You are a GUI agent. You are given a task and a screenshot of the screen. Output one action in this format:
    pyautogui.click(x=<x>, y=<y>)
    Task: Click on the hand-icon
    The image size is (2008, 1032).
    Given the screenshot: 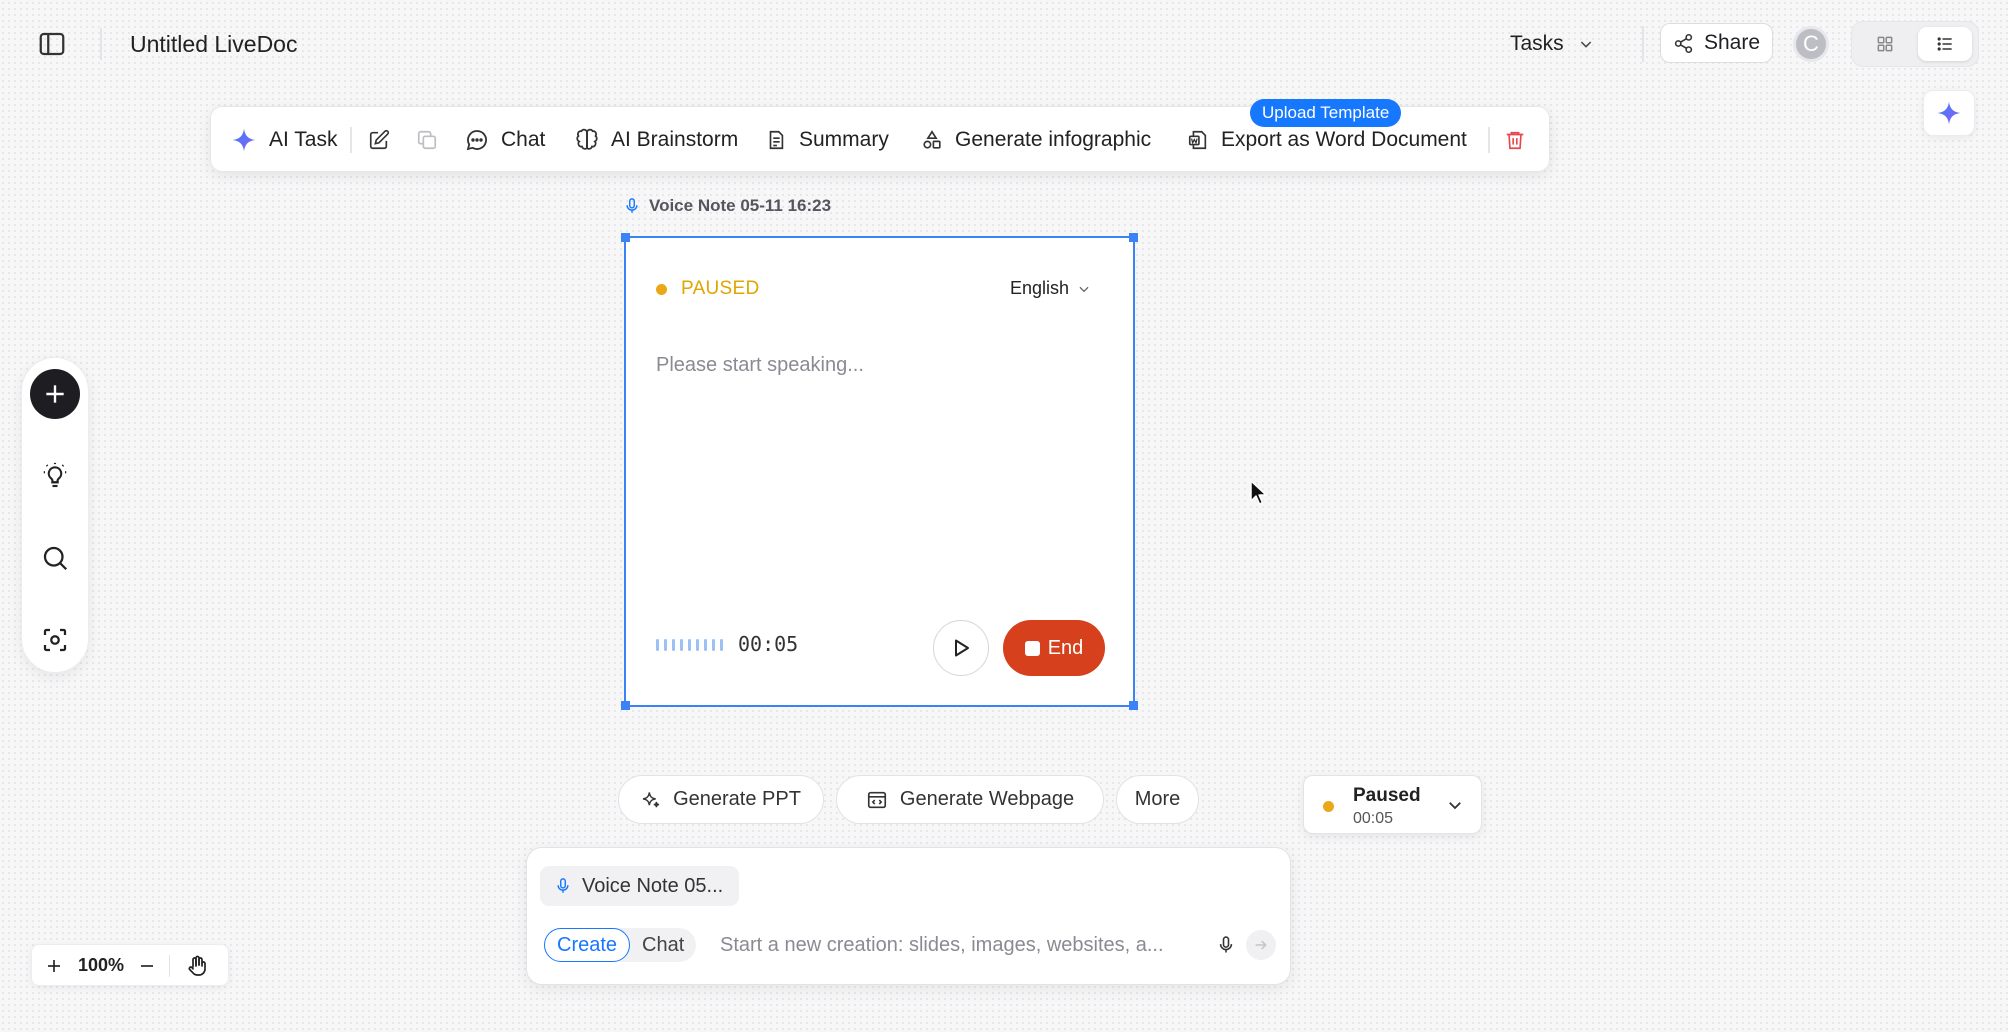 What is the action you would take?
    pyautogui.click(x=197, y=965)
    